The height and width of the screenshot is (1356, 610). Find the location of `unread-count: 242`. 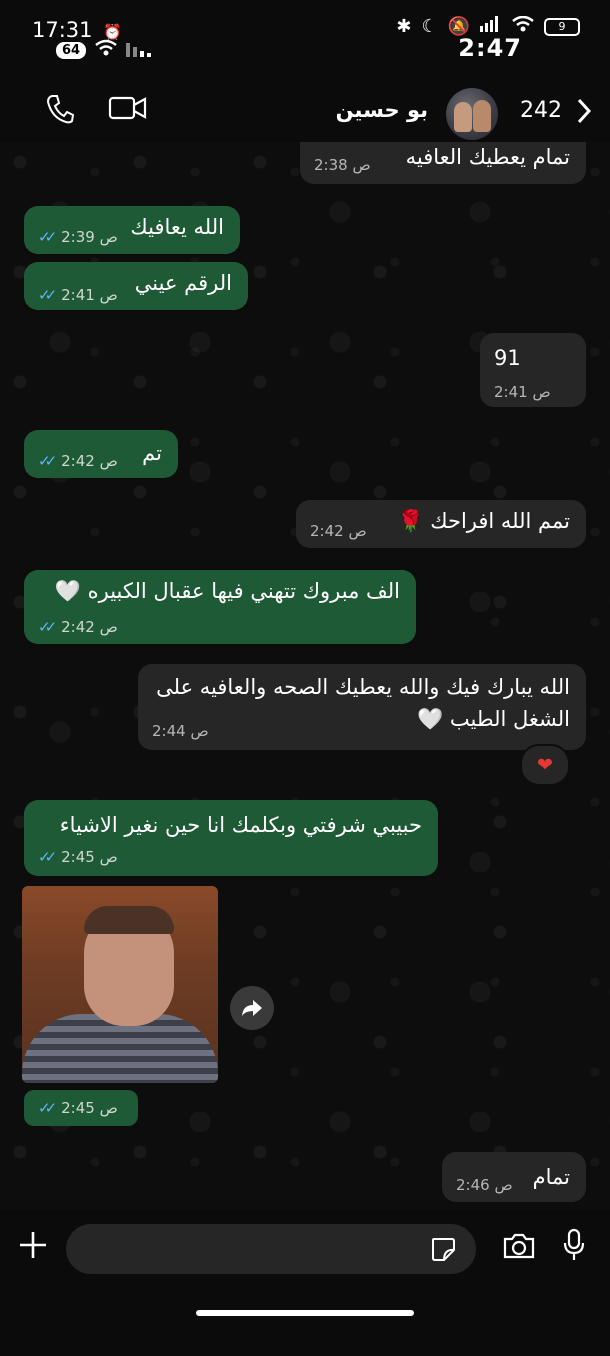

unread-count: 242 is located at coordinates (541, 110).